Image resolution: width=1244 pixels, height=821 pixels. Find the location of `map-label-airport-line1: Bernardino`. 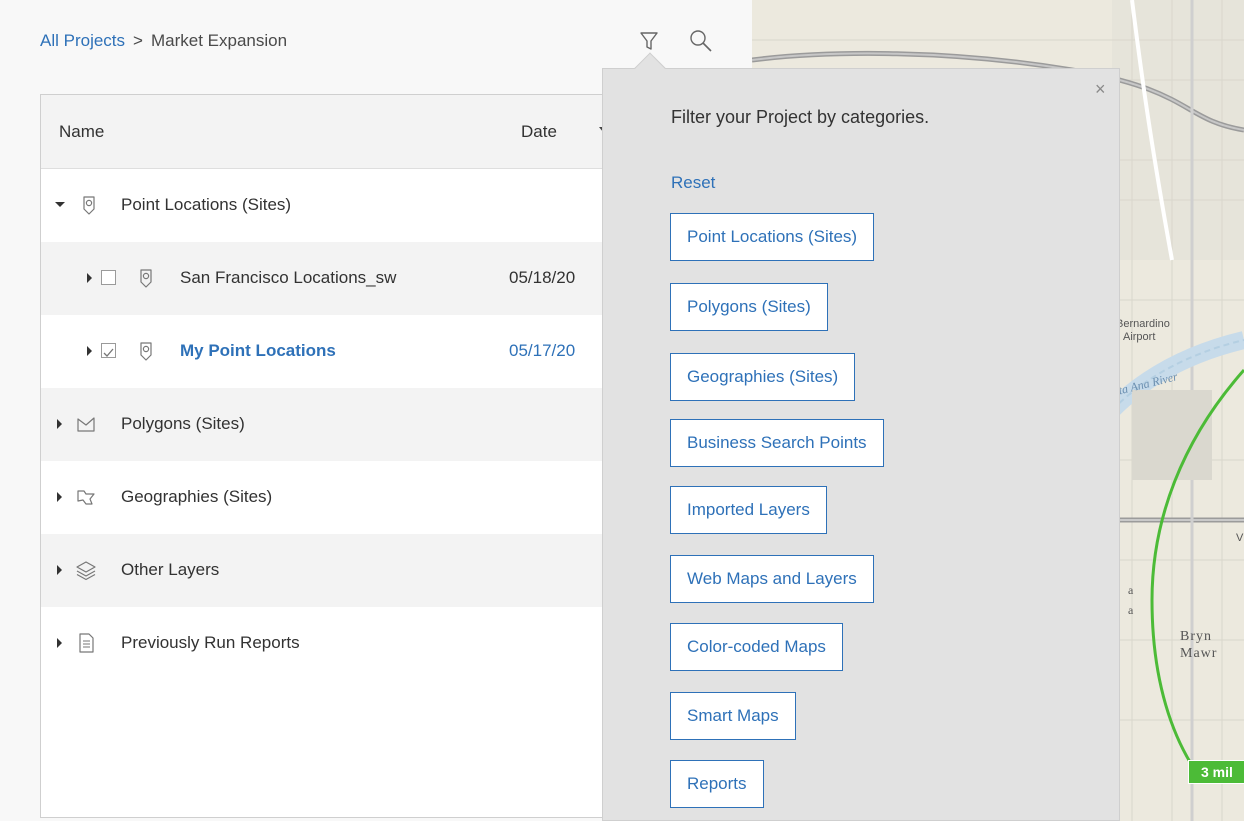

map-label-airport-line1: Bernardino is located at coordinates (1143, 324).